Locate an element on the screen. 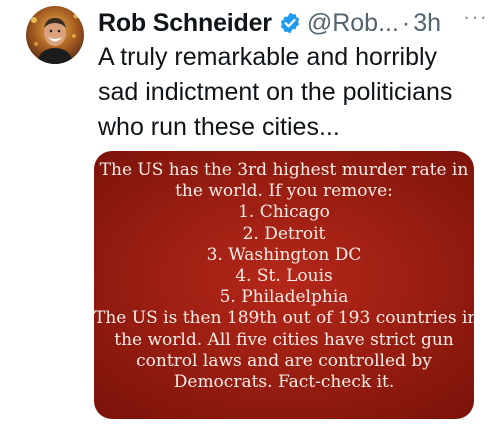 The image size is (500, 426). image-text-line: the world. If you remove: is located at coordinates (284, 191).